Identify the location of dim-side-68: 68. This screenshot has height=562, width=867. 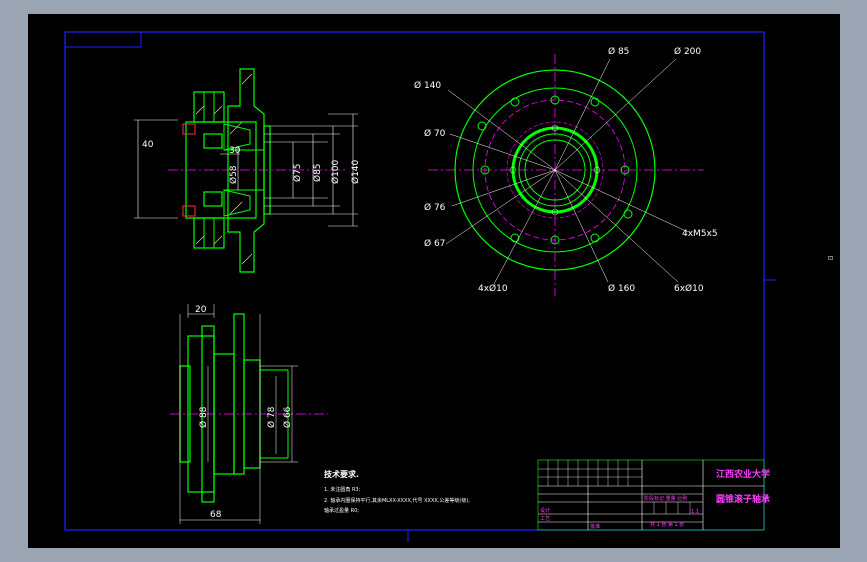
(216, 515).